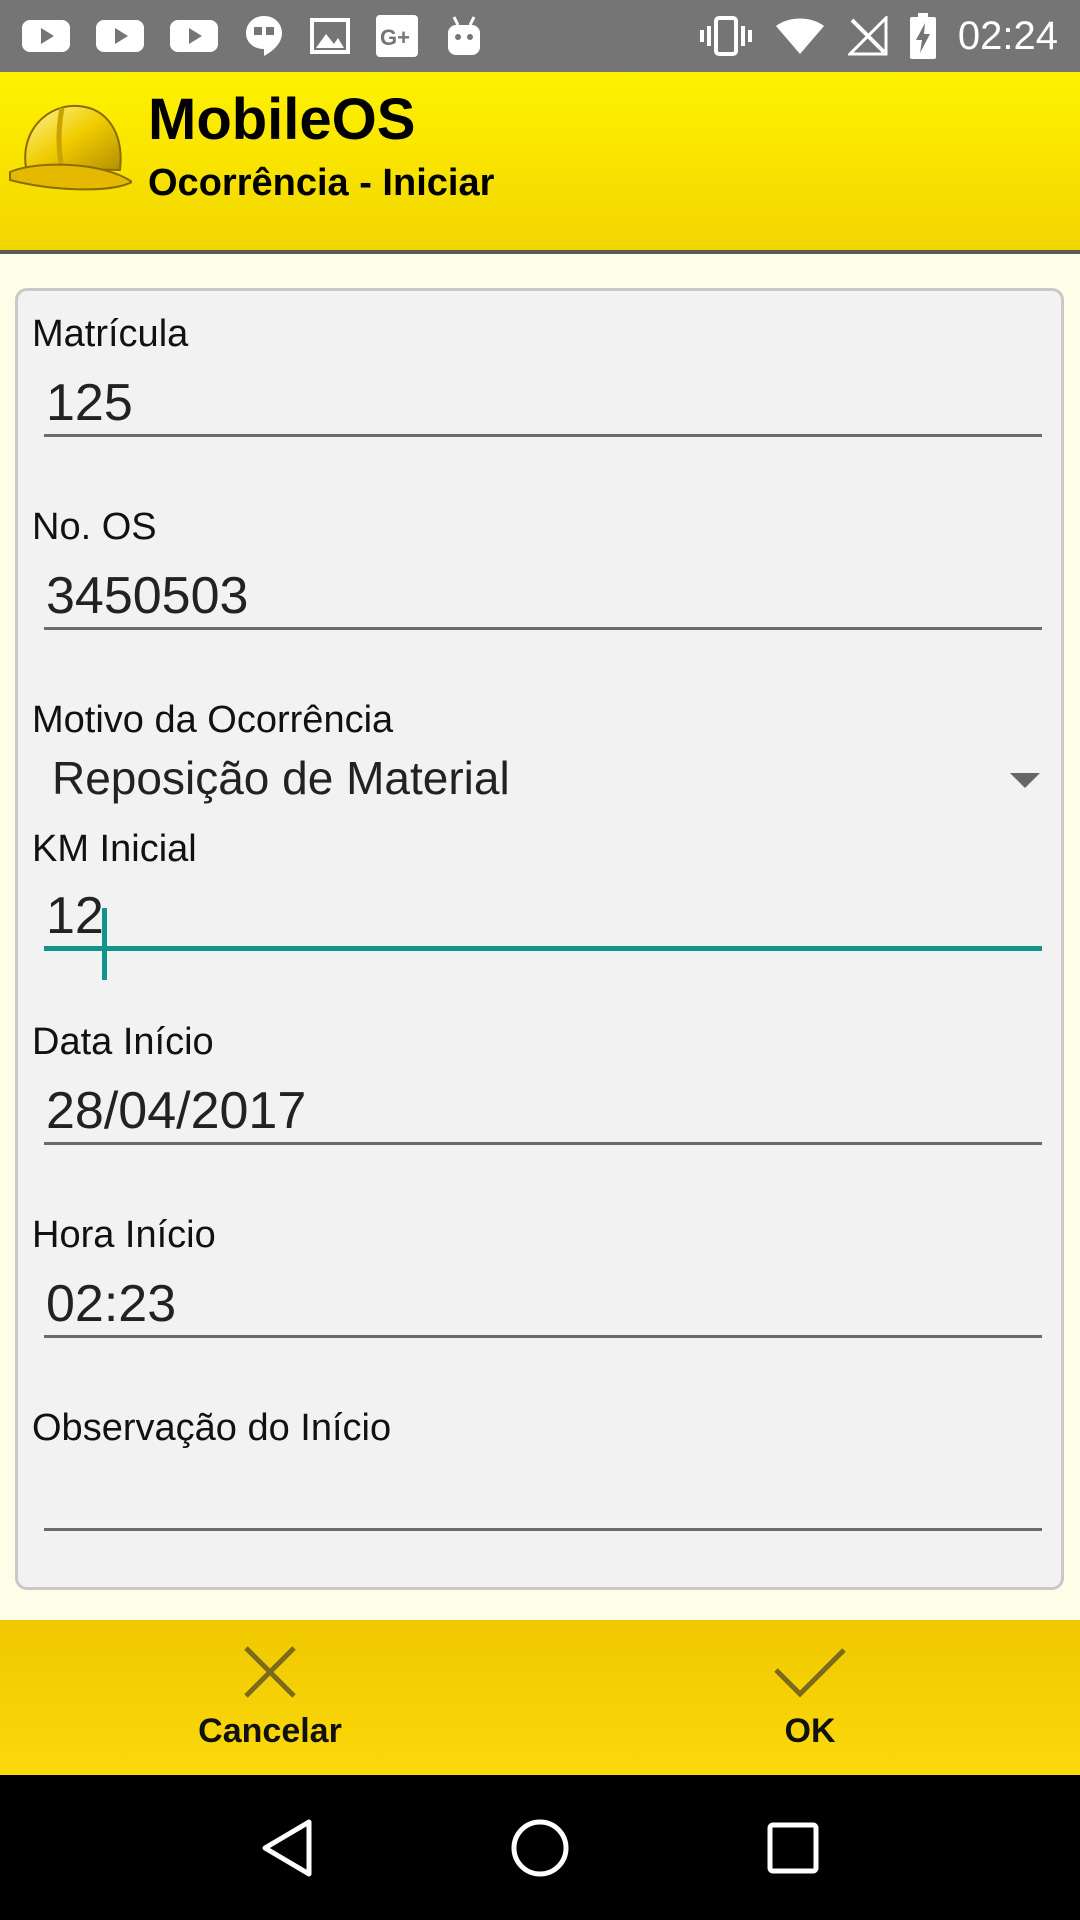  I want to click on no-signal-icon, so click(867, 36).